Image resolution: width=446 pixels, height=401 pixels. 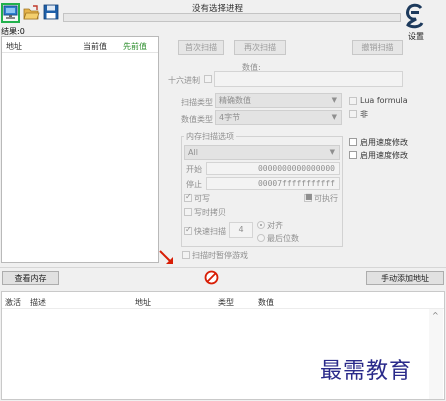 What do you see at coordinates (95, 46) in the screenshot?
I see `column-current-value: 当前值` at bounding box center [95, 46].